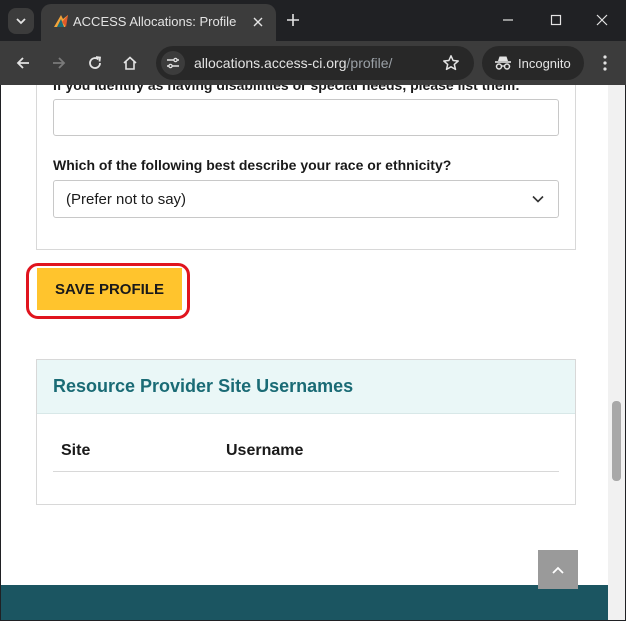 The image size is (626, 621). I want to click on maximize-button, so click(556, 20).